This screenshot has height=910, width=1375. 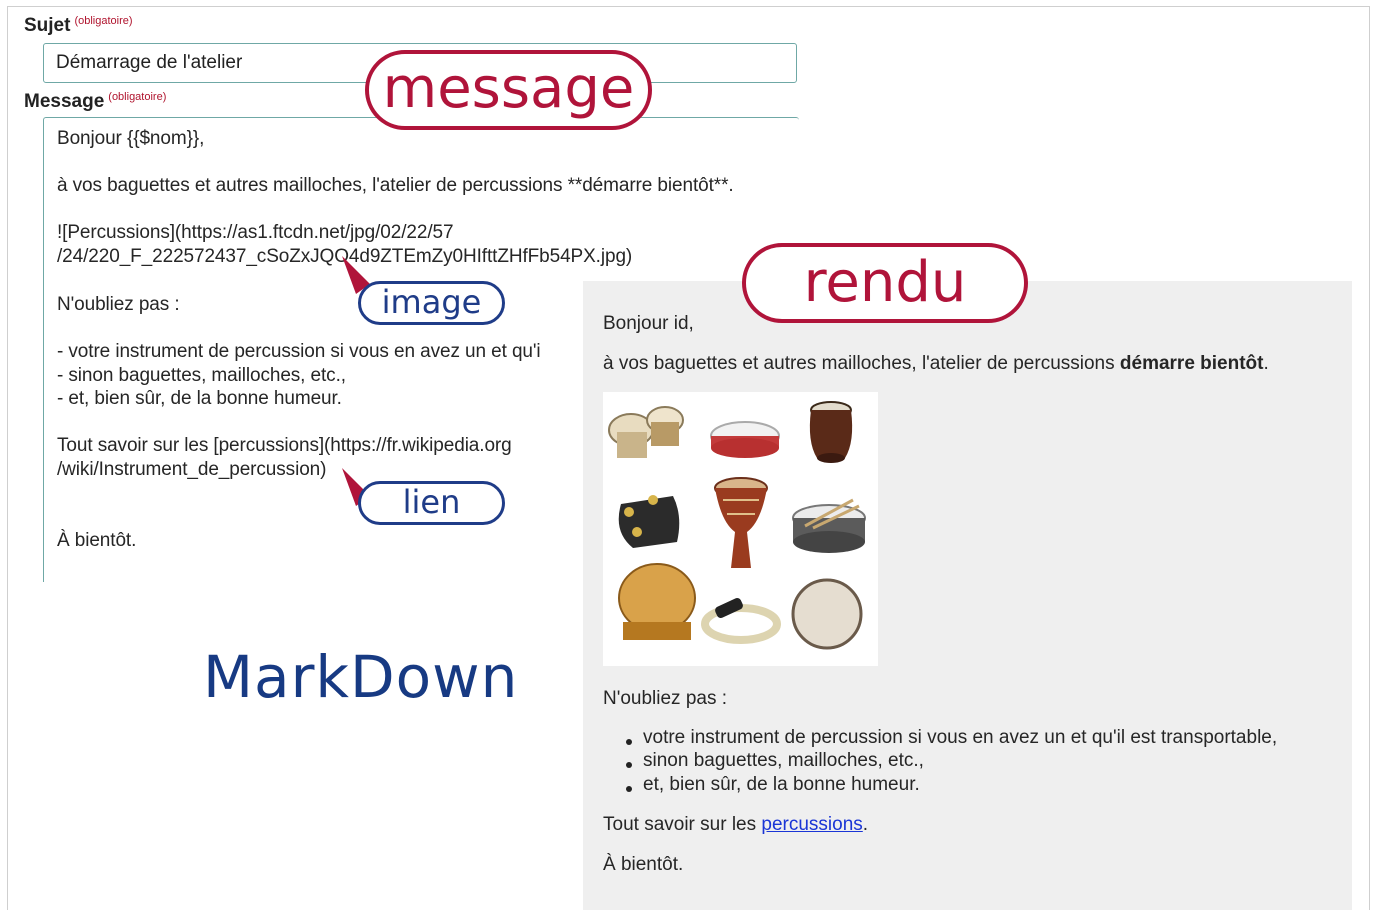 I want to click on preview-closing: À bientôt., so click(x=643, y=864).